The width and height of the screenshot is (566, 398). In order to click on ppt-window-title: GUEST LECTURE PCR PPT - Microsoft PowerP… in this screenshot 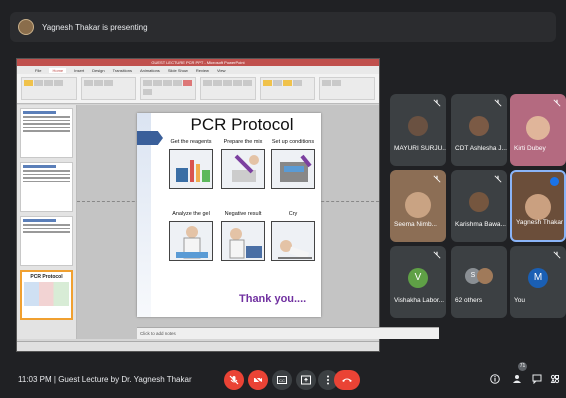, I will do `click(198, 62)`.